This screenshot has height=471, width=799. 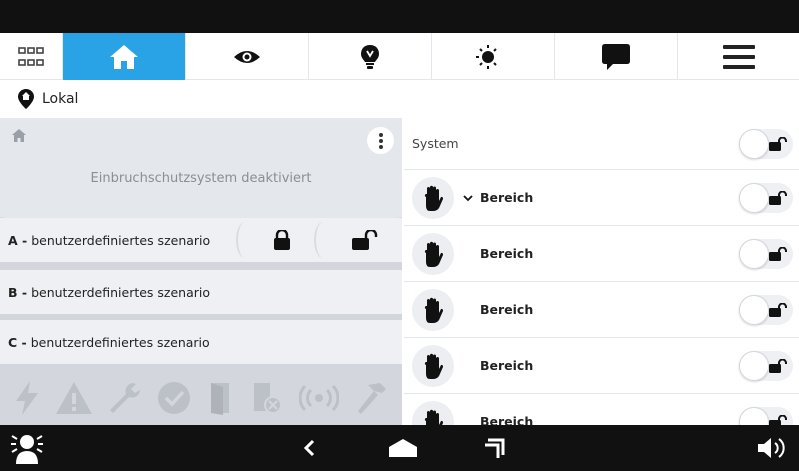 I want to click on nav-menu, so click(x=738, y=56).